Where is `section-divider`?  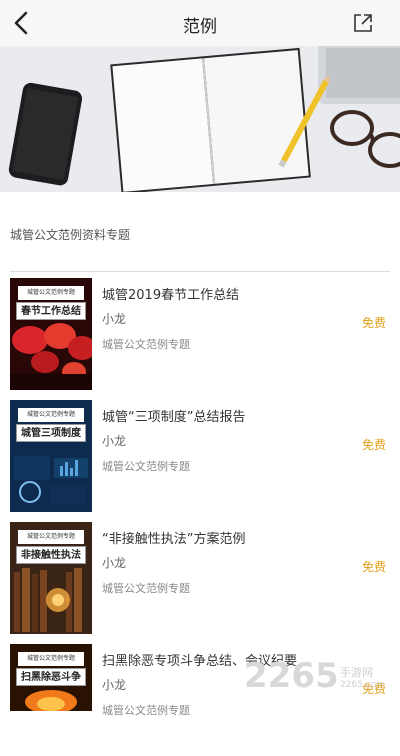 section-divider is located at coordinates (200, 271).